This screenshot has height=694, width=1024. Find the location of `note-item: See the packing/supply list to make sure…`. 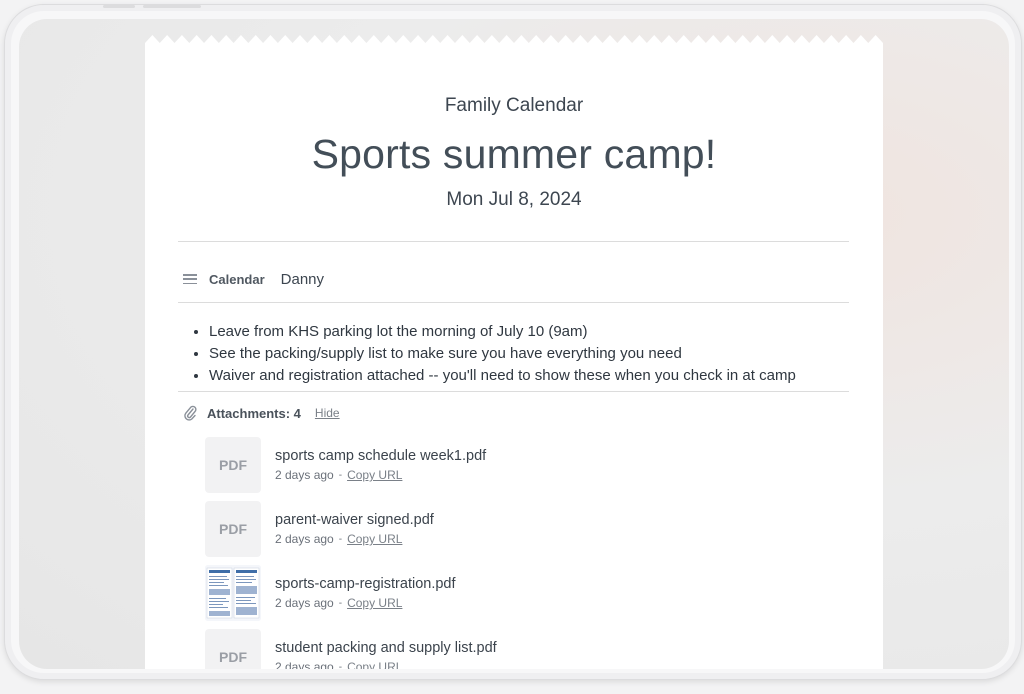

note-item: See the packing/supply list to make sure… is located at coordinates (502, 354).